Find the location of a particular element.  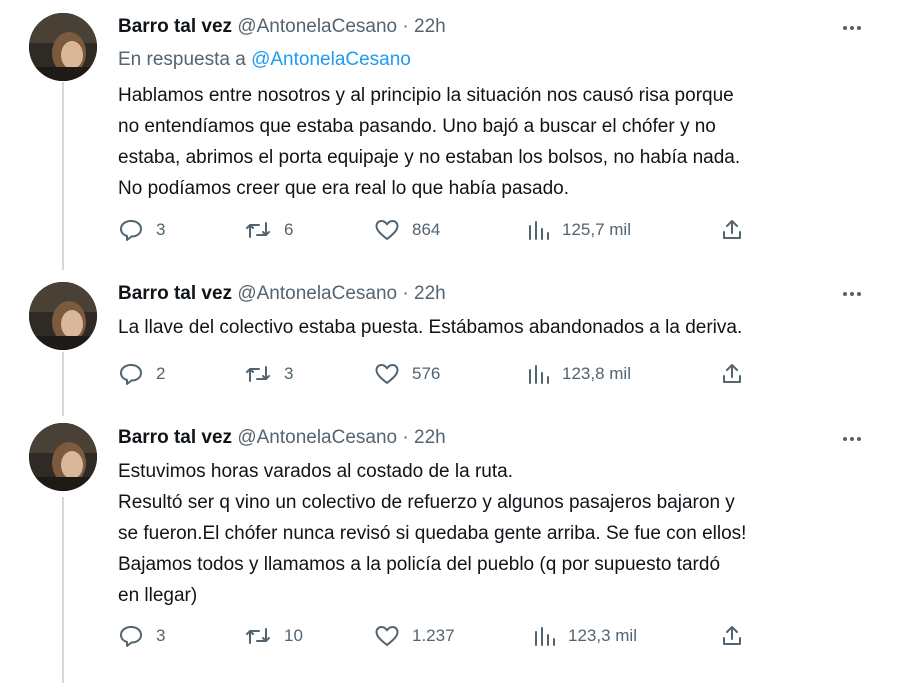

retweet-button: 6 is located at coordinates (268, 230).